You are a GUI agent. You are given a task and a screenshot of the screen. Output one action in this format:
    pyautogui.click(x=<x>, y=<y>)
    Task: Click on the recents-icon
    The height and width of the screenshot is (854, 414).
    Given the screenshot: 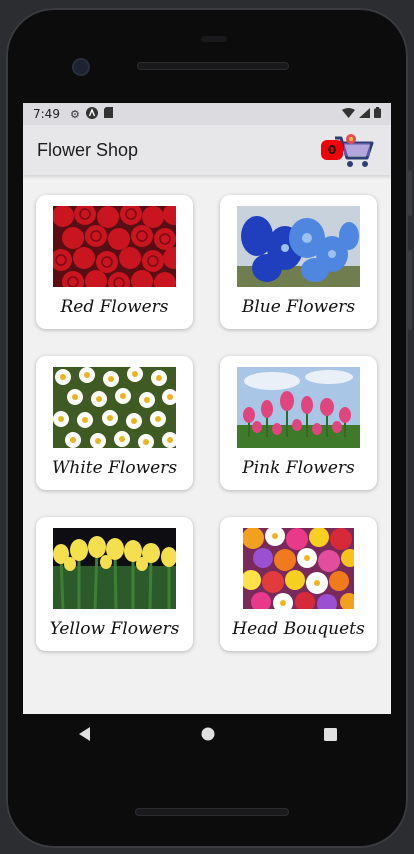 What is the action you would take?
    pyautogui.click(x=330, y=735)
    